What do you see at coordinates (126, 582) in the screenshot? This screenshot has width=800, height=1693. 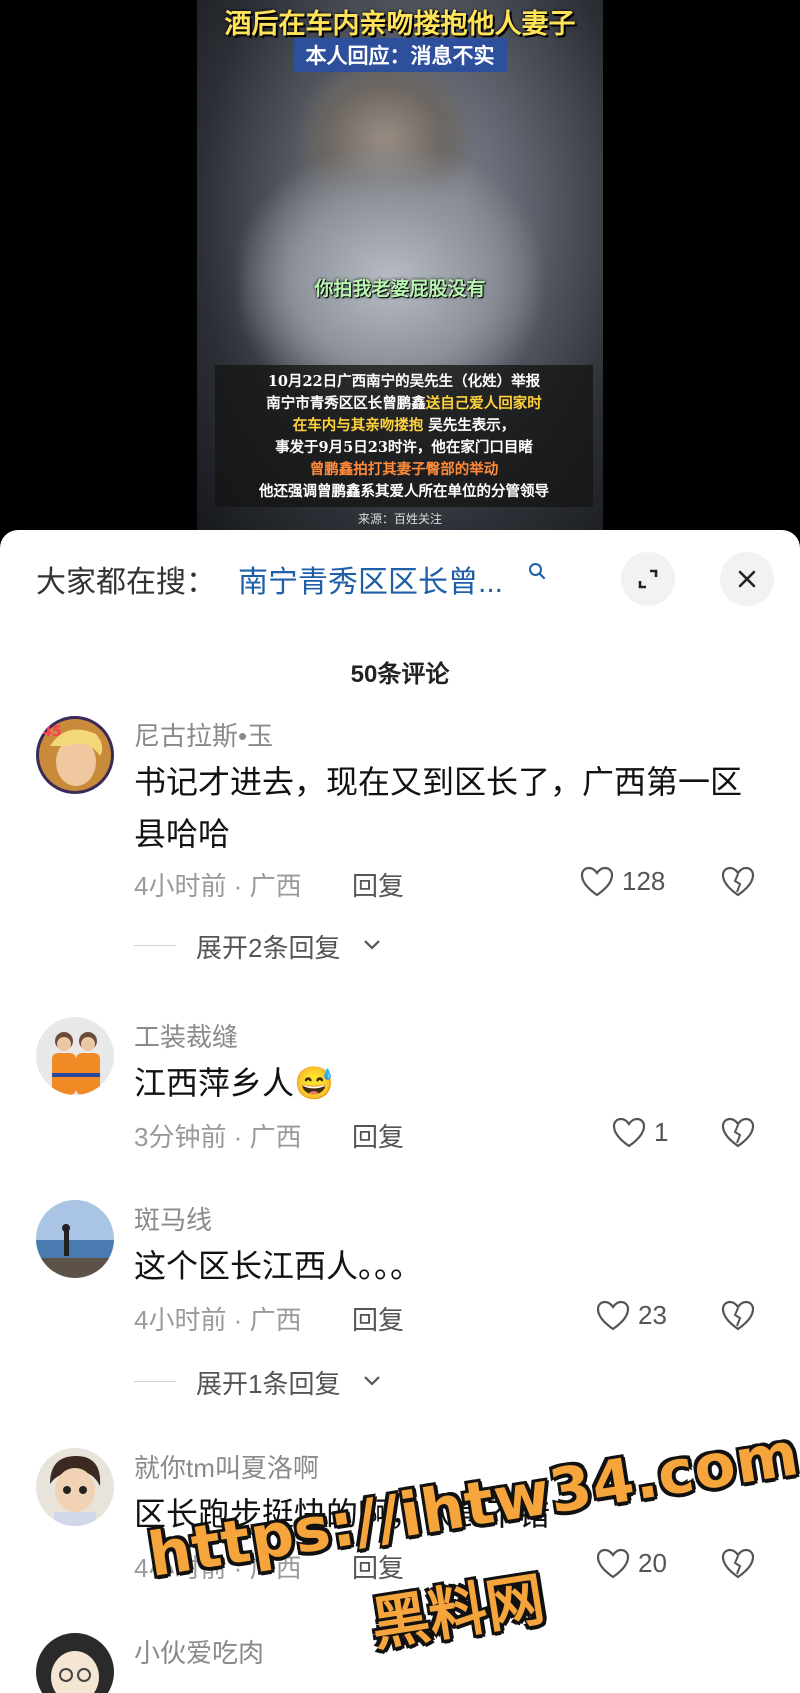 I see `search-label: 大家都在搜：` at bounding box center [126, 582].